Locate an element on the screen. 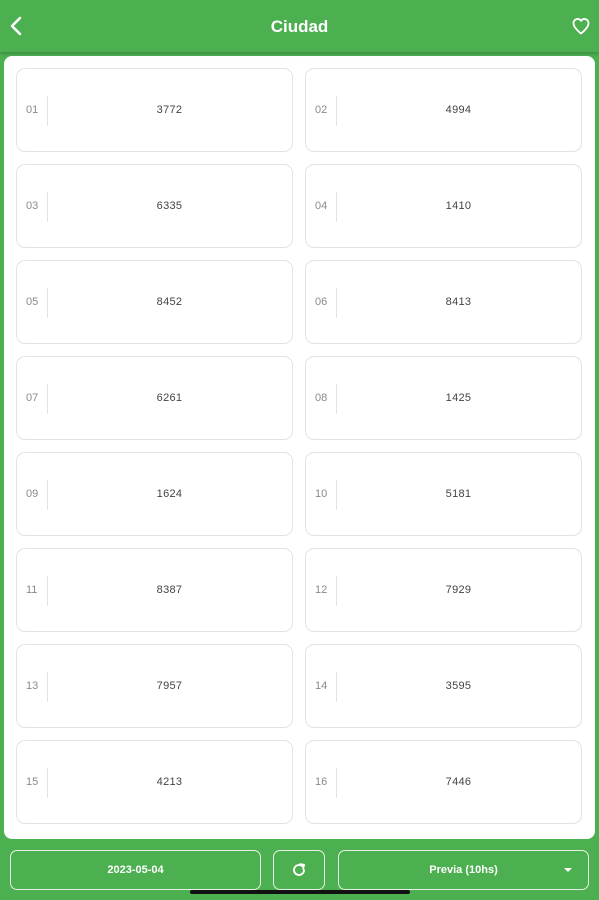 The height and width of the screenshot is (900, 599). result-position: 12 is located at coordinates (321, 590).